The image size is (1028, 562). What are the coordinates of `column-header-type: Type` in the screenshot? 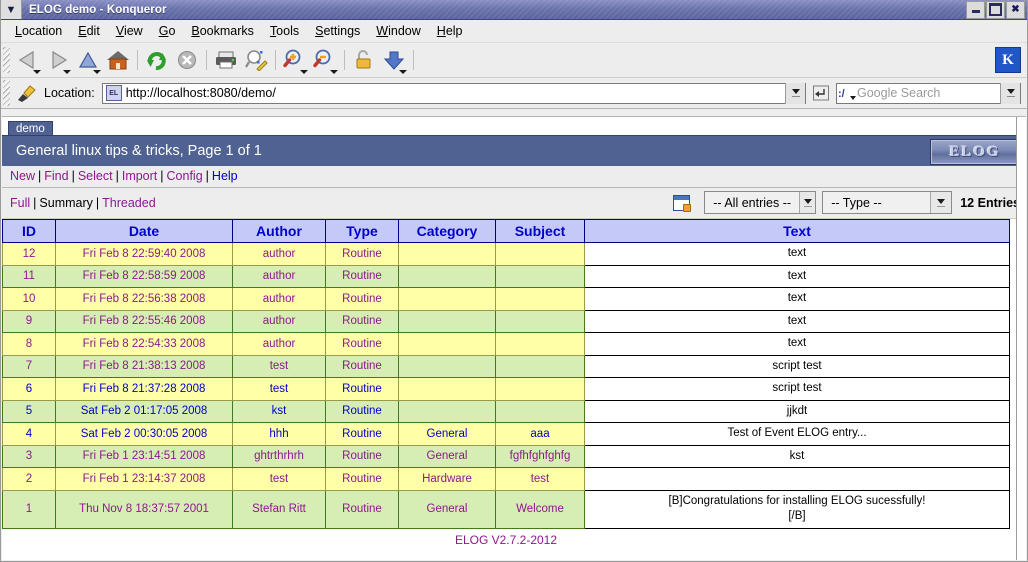 It's located at (362, 231).